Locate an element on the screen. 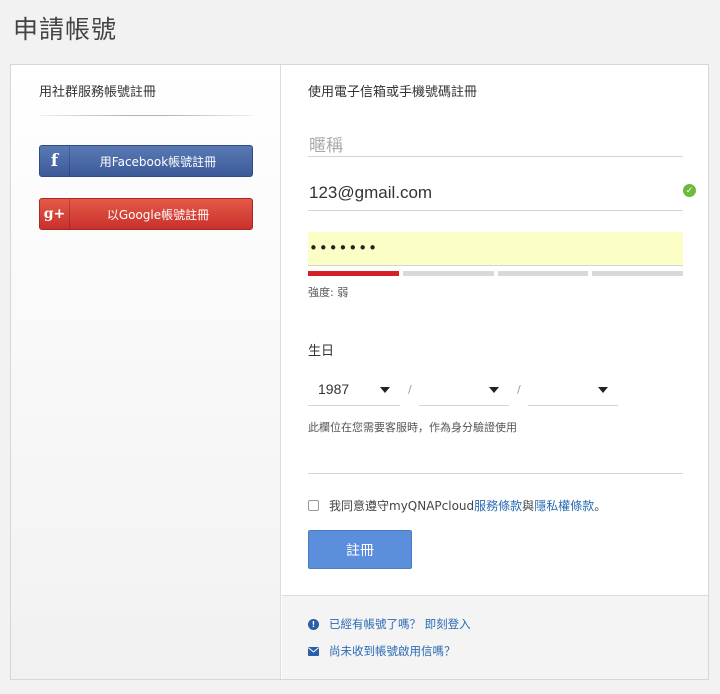 This screenshot has width=720, height=694. google-signup-label: 以Google帳號註冊 is located at coordinates (158, 214).